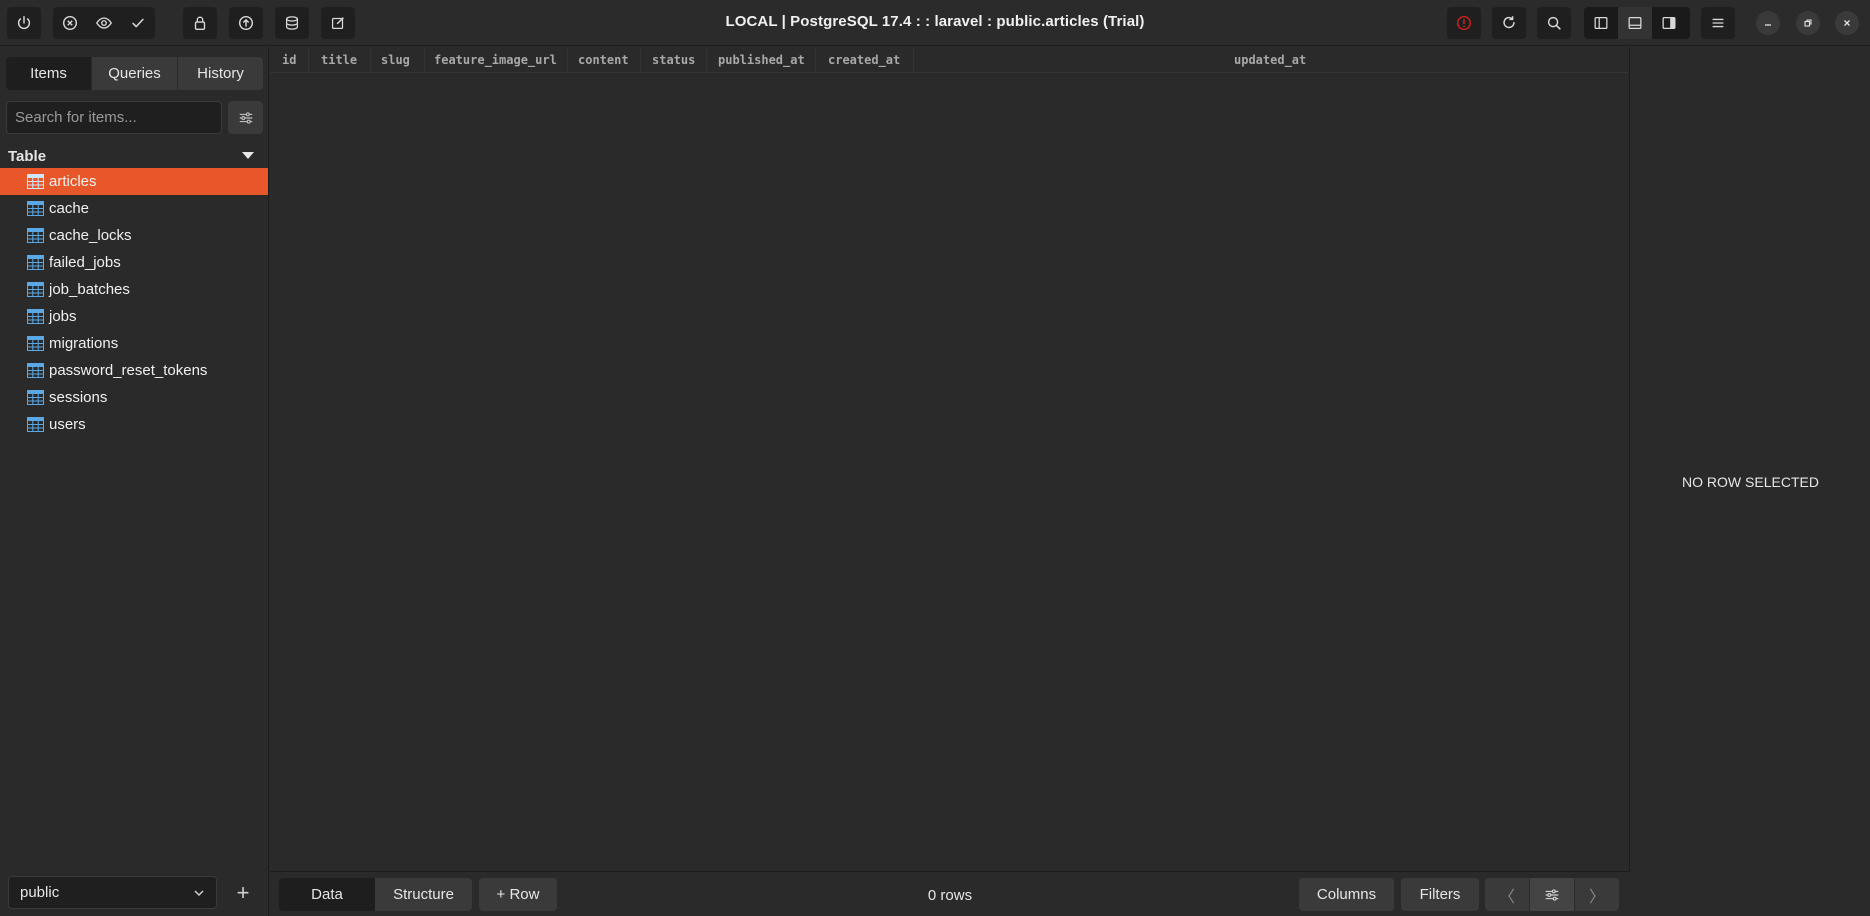 Image resolution: width=1870 pixels, height=916 pixels. I want to click on lock-icon, so click(200, 23).